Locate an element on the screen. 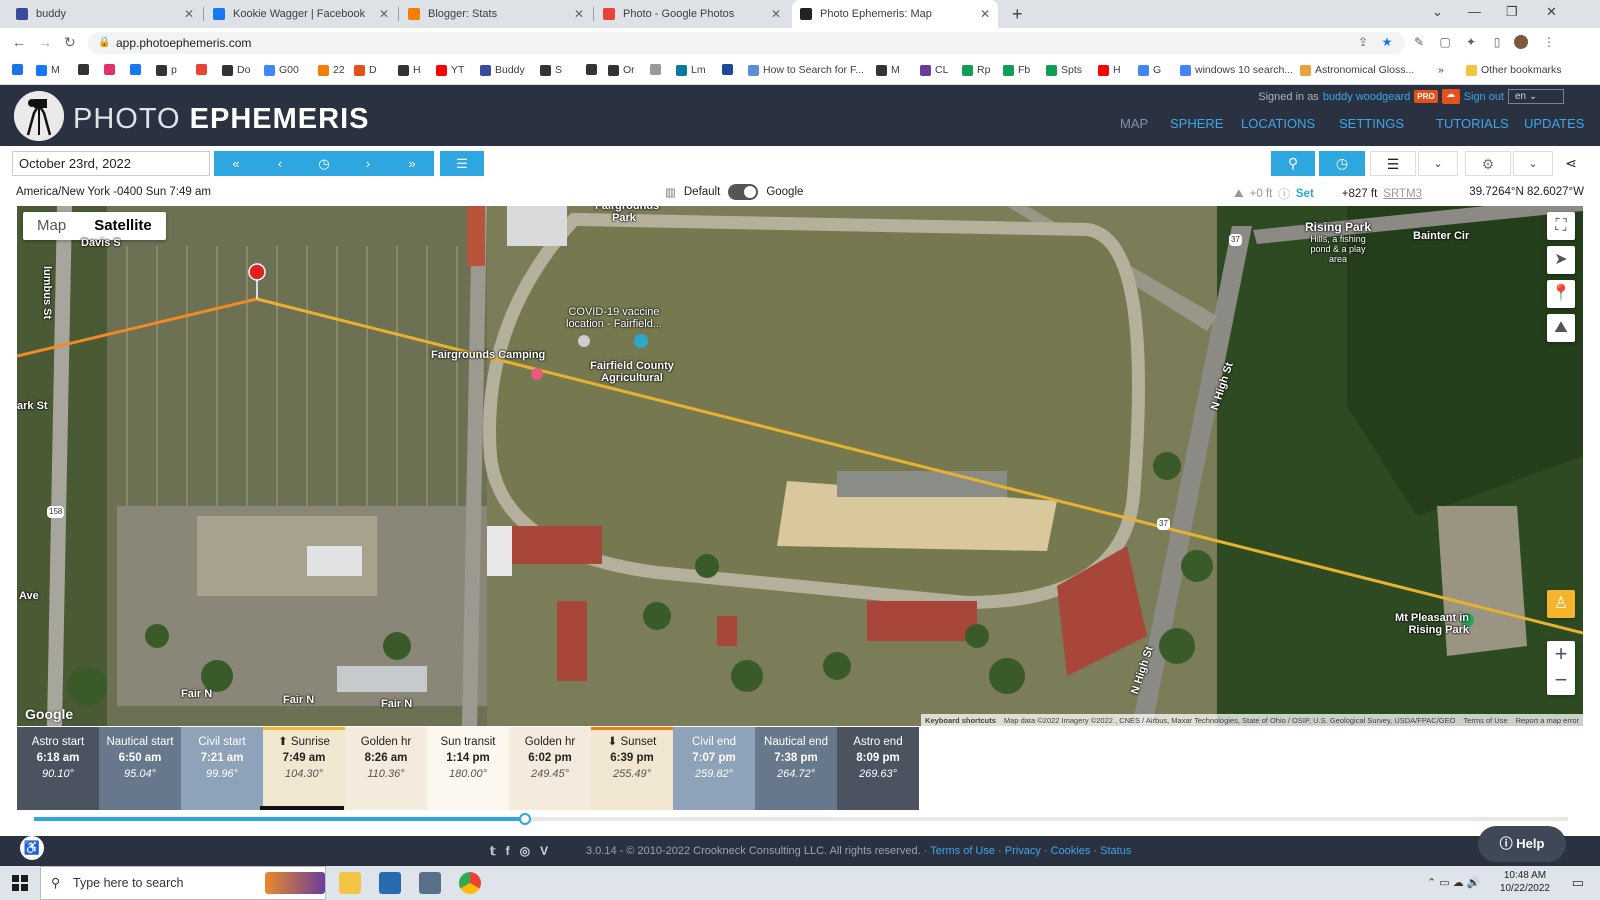 This screenshot has height=900, width=1600. search-icon: ⚲ is located at coordinates (1293, 163).